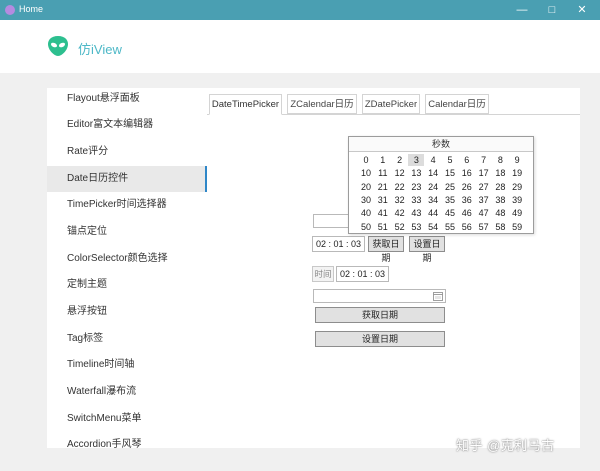 Image resolution: width=600 pixels, height=471 pixels. I want to click on minimize-icon: —, so click(522, 10).